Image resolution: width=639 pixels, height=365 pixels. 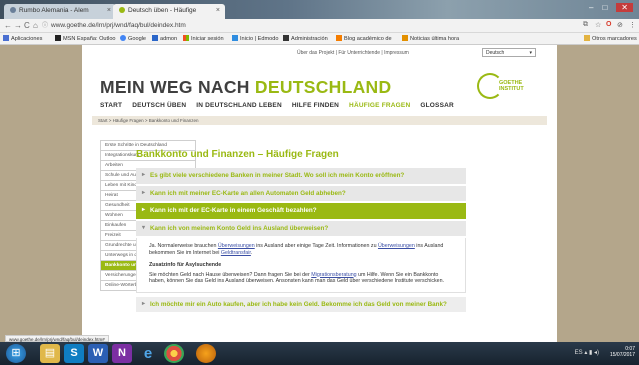 I want to click on browser-tab-rumbo: Rumbo Alemania - Alem ×, so click(x=60, y=11).